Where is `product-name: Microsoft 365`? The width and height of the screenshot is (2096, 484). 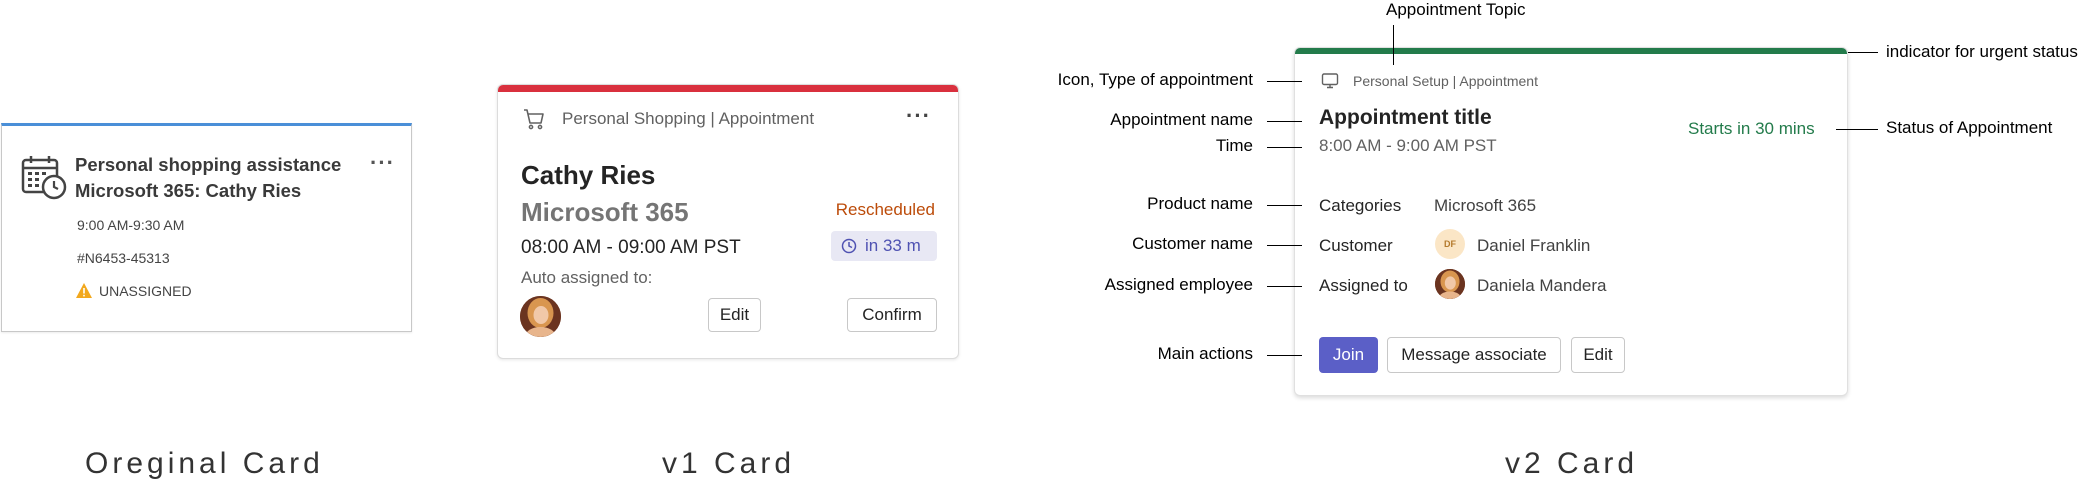
product-name: Microsoft 365 is located at coordinates (605, 212).